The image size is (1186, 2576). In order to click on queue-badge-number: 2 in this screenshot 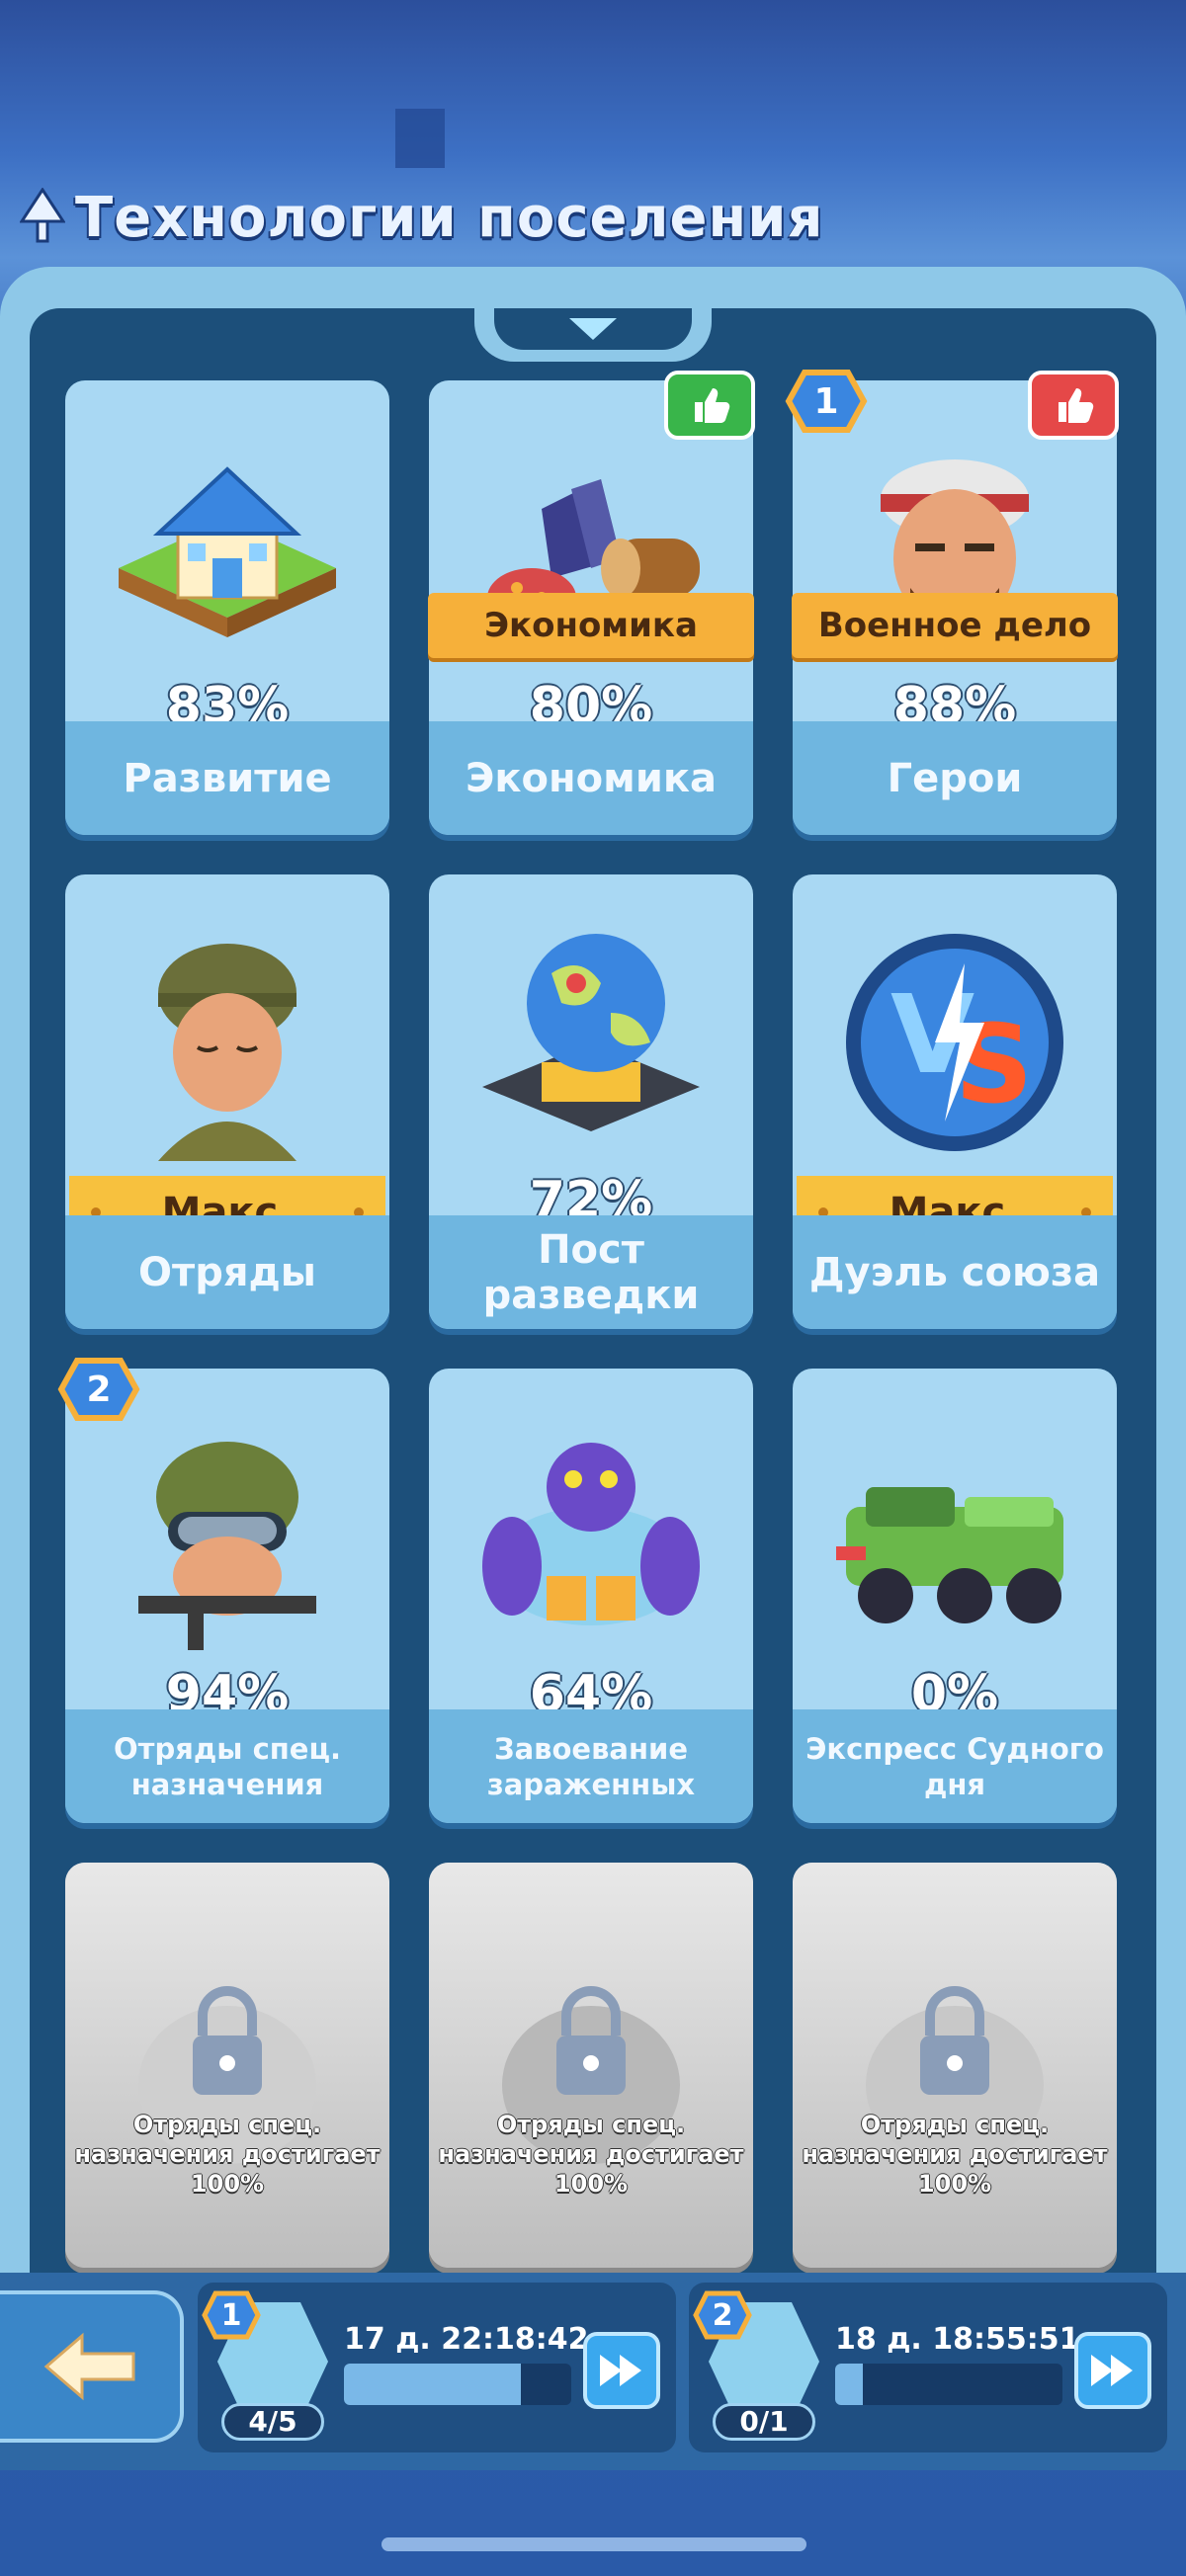, I will do `click(722, 2315)`.